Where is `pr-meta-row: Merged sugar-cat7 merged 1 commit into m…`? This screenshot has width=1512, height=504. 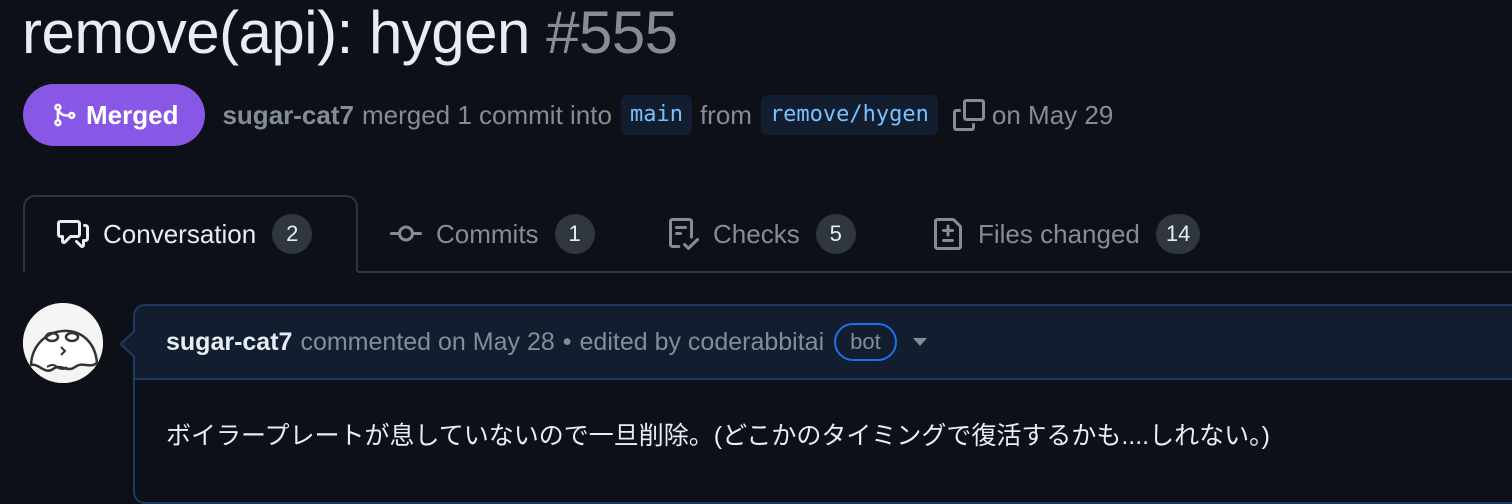
pr-meta-row: Merged sugar-cat7 merged 1 commit into m… is located at coordinates (568, 115).